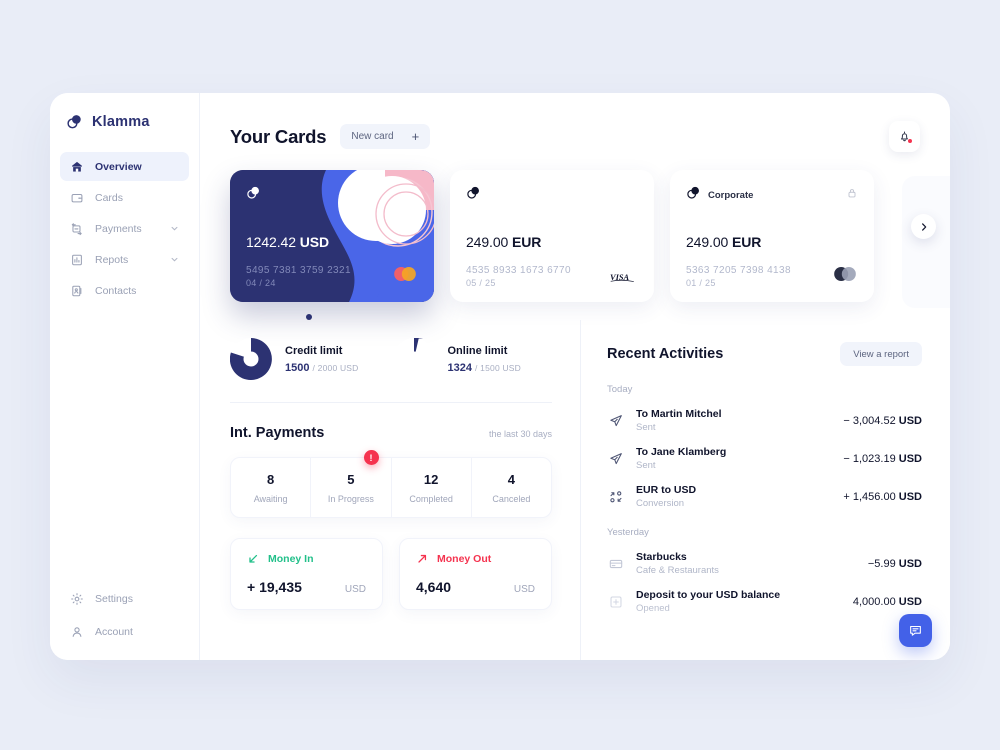 Image resolution: width=1000 pixels, height=750 pixels. I want to click on sidebar-item-payments: Payments, so click(124, 228).